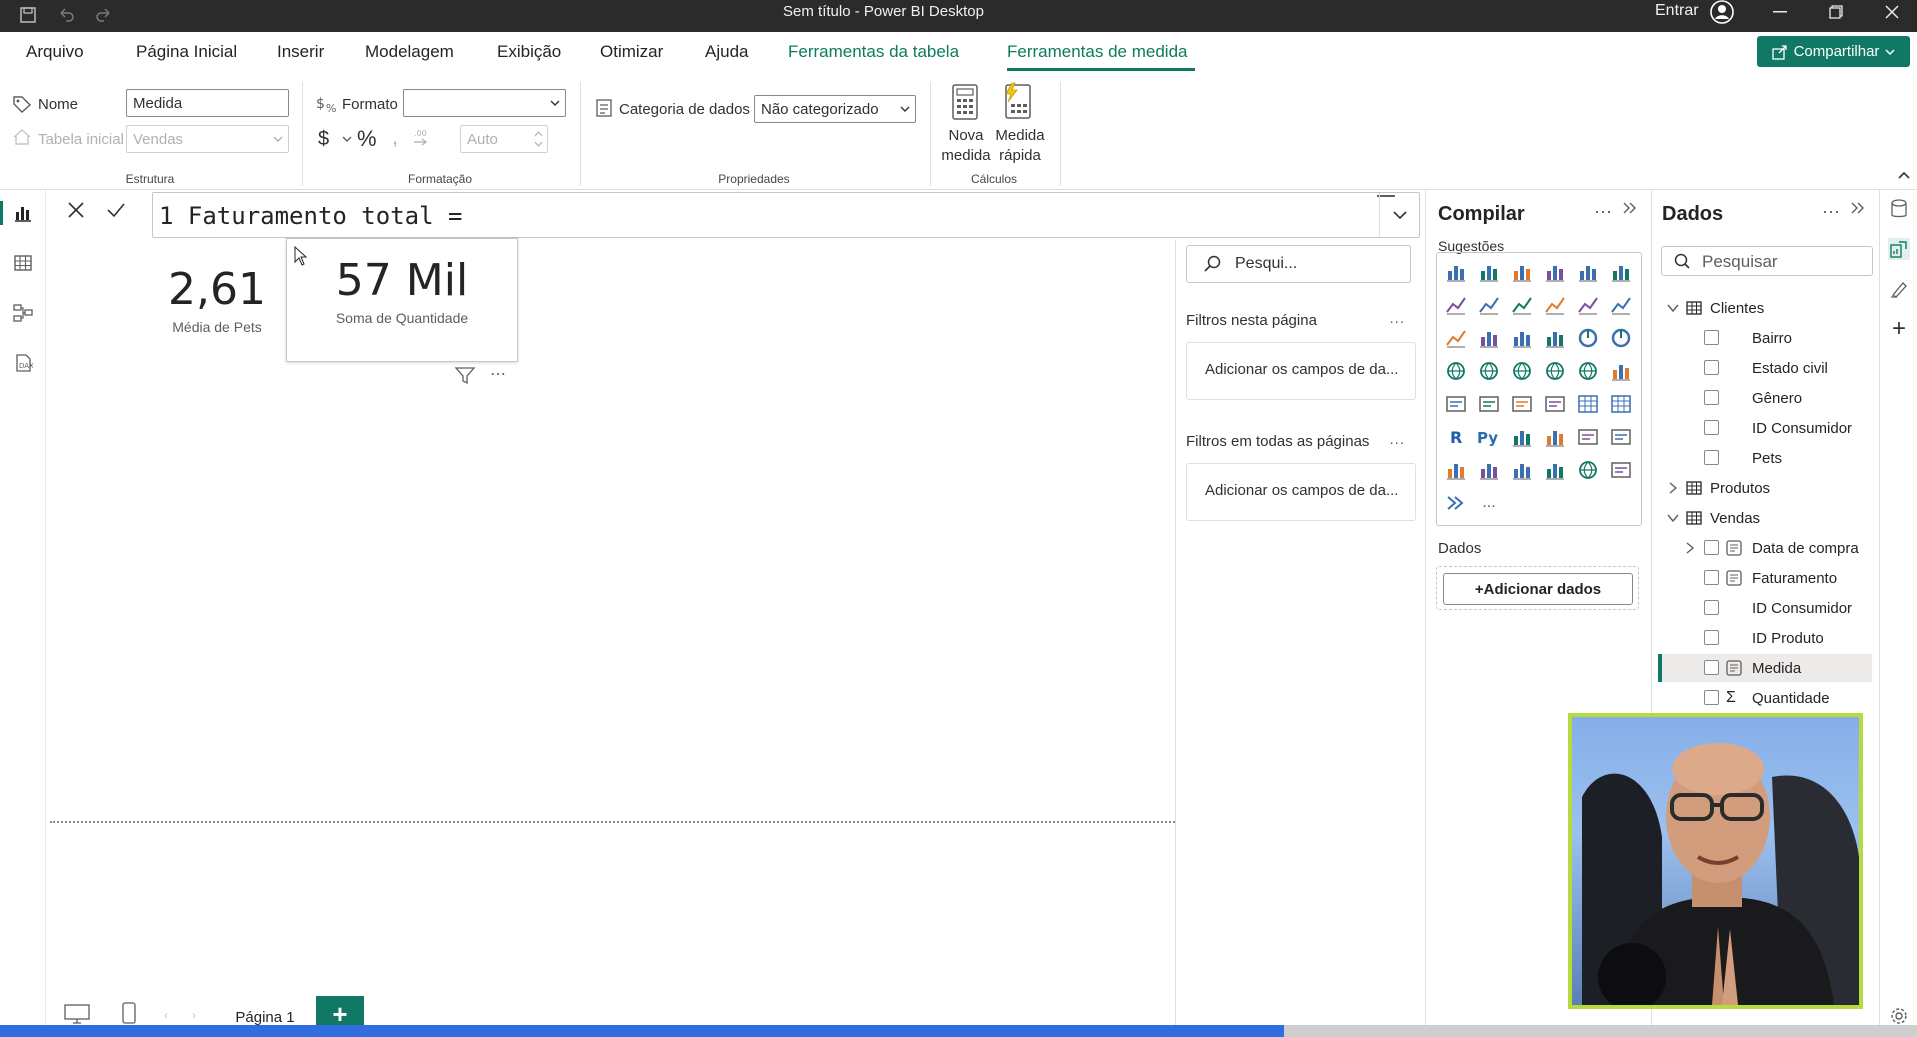 This screenshot has height=1037, width=1917. I want to click on power-bi-visuals-icon, so click(1456, 503).